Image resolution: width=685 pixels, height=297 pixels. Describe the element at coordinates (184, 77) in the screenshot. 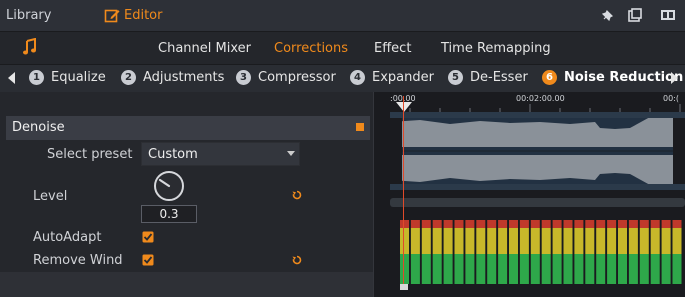

I see `module-label: Adjustments` at that location.